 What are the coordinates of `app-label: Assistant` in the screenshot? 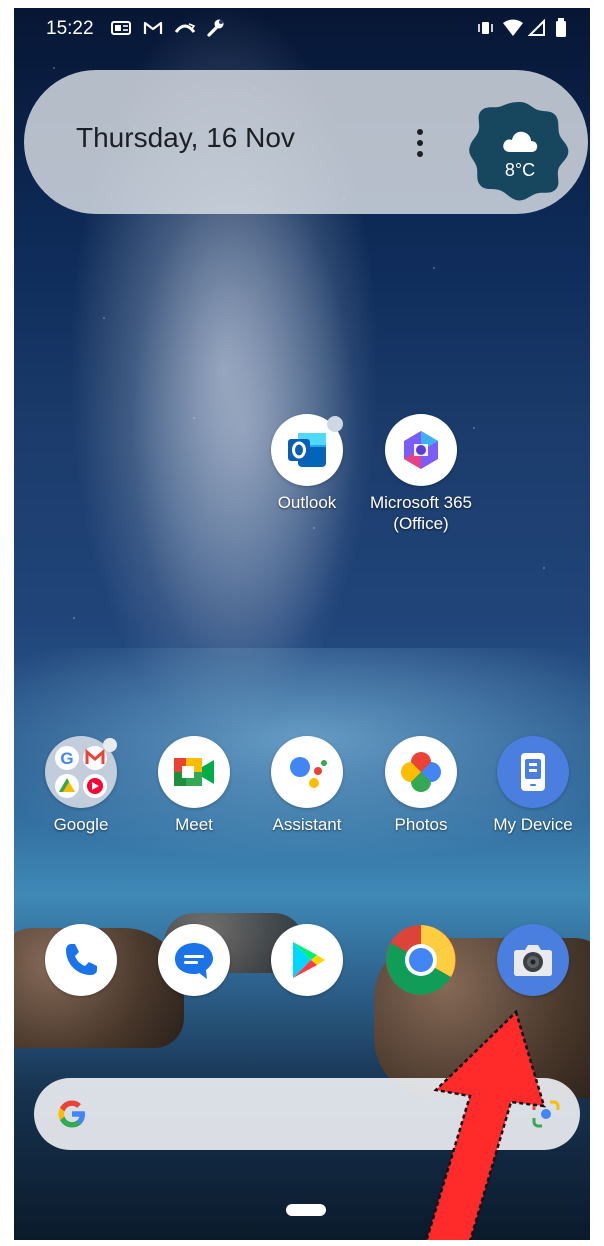 It's located at (307, 824).